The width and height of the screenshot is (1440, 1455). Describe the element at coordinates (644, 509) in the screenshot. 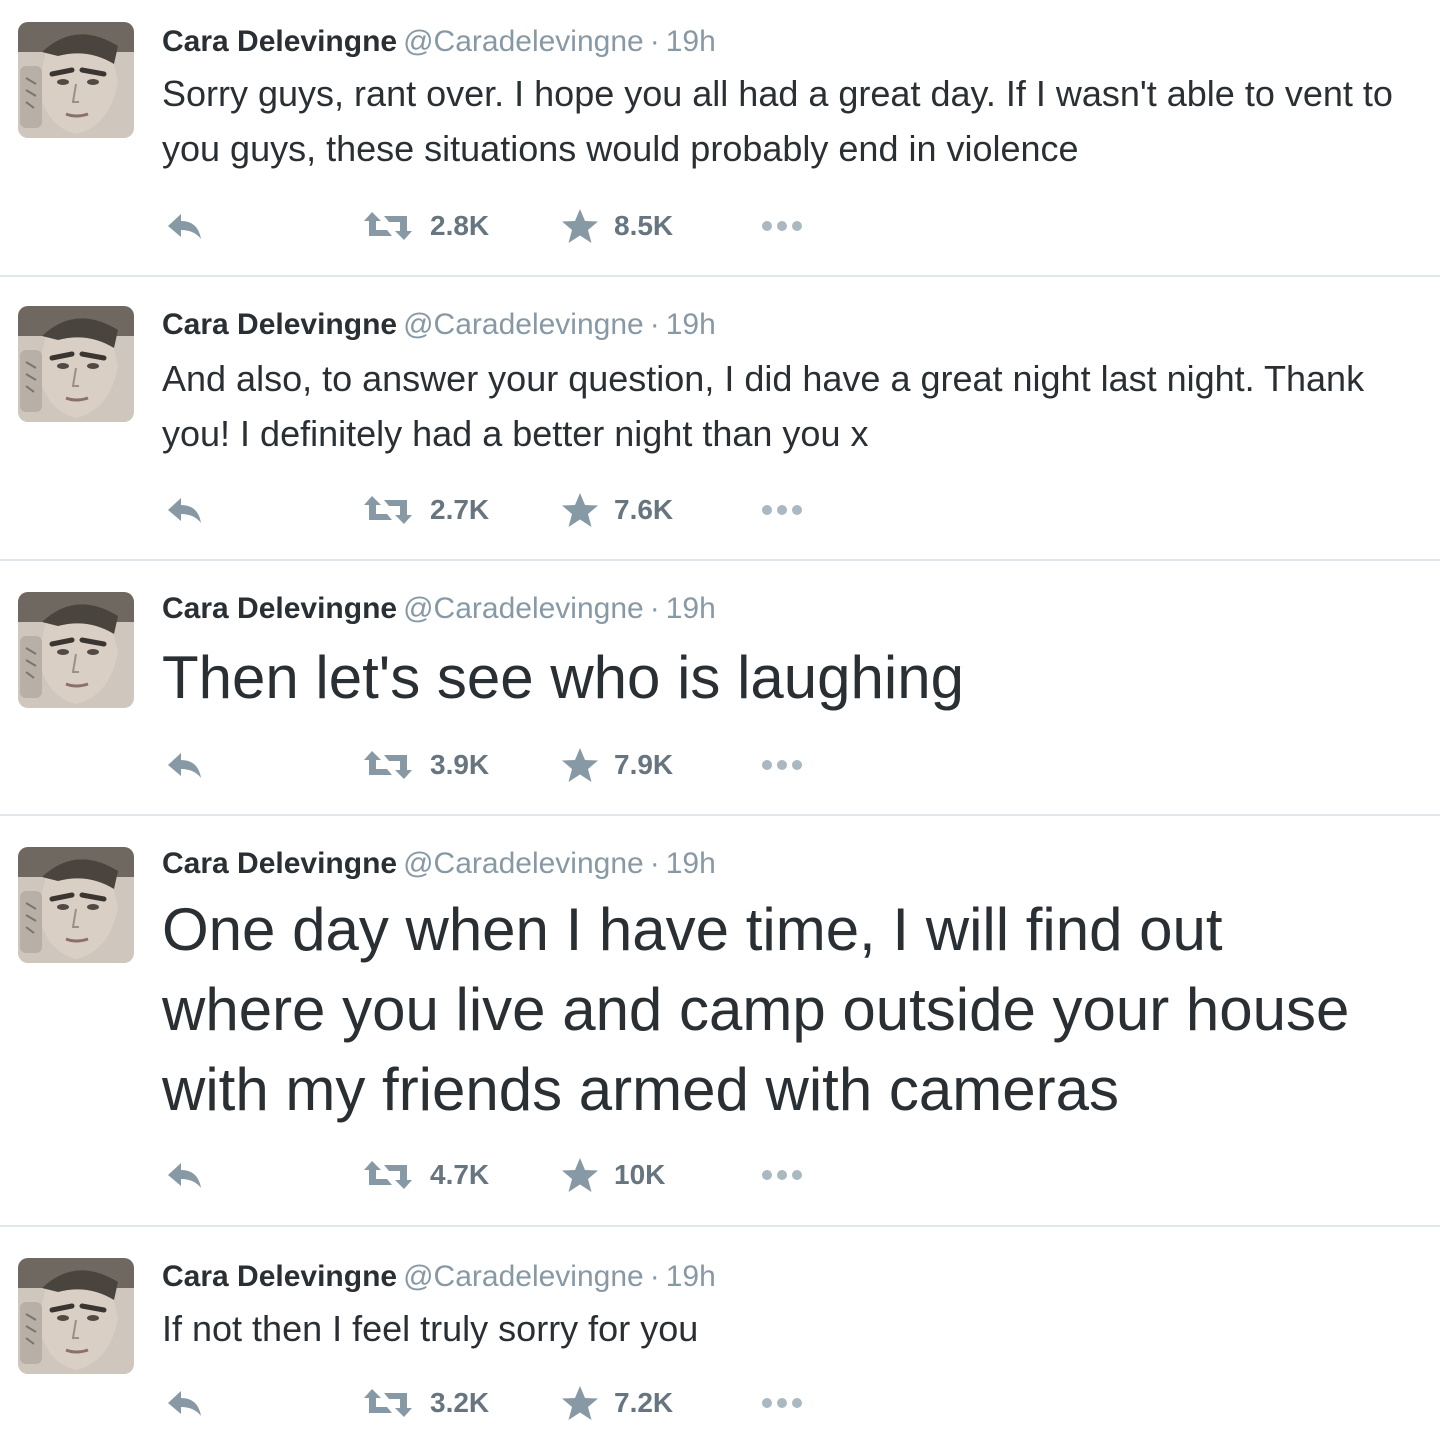

I see `favorite-count: 7.6K` at that location.